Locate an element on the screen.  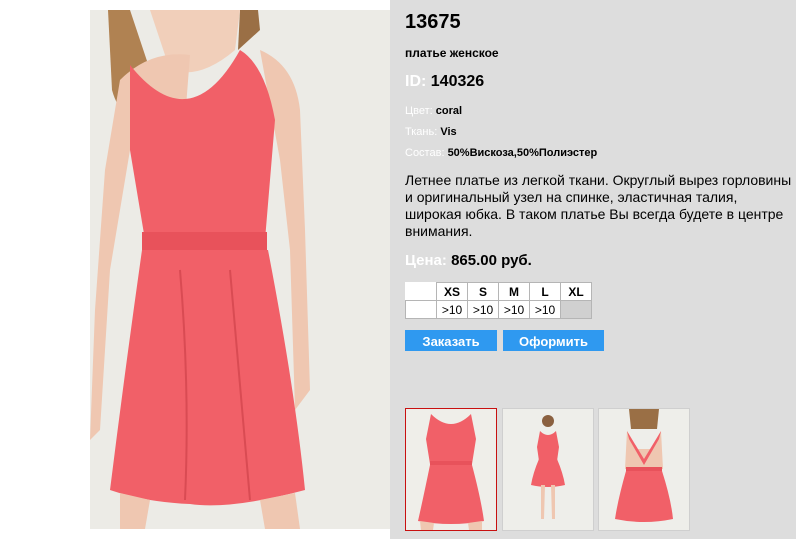
checkout-button: Оформить is located at coordinates (553, 340).